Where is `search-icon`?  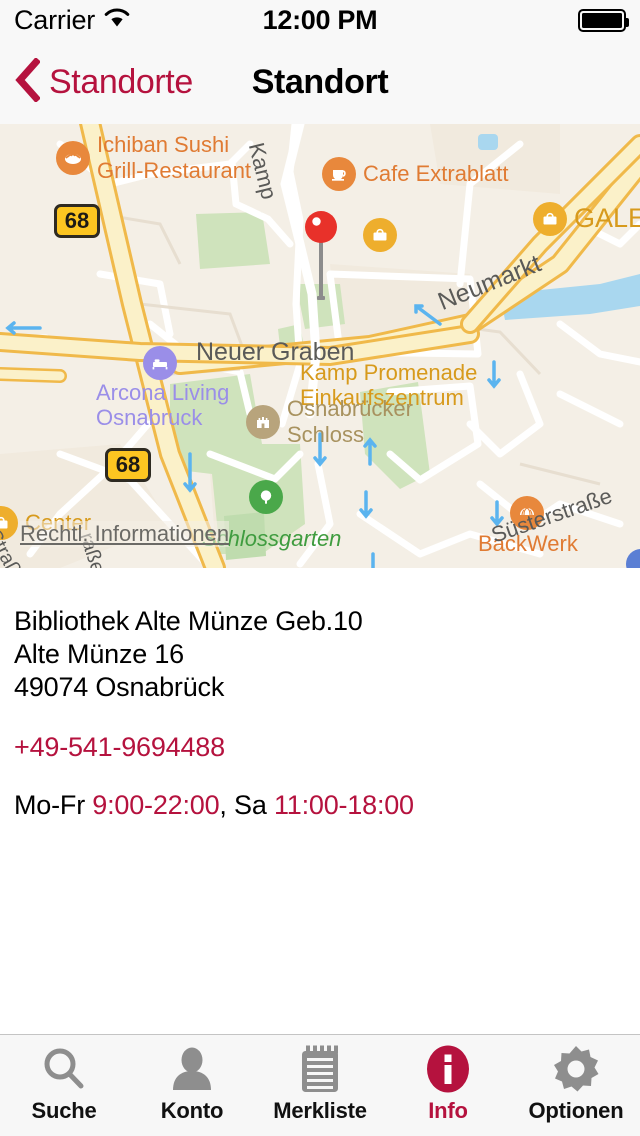 search-icon is located at coordinates (64, 1069).